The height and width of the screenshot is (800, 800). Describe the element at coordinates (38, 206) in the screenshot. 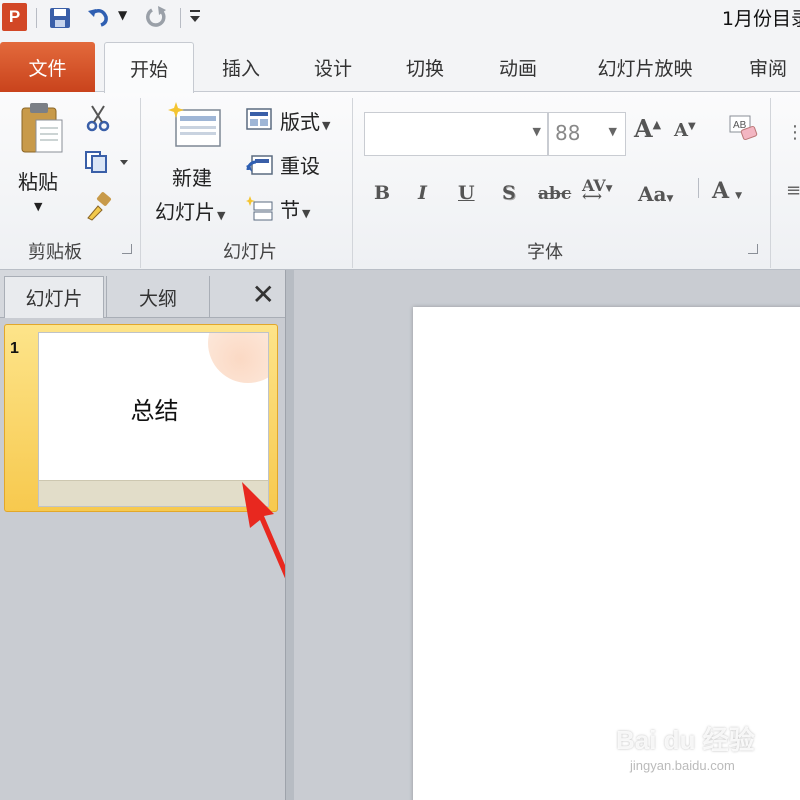

I see `paste-dropdown-icon: ▼` at that location.